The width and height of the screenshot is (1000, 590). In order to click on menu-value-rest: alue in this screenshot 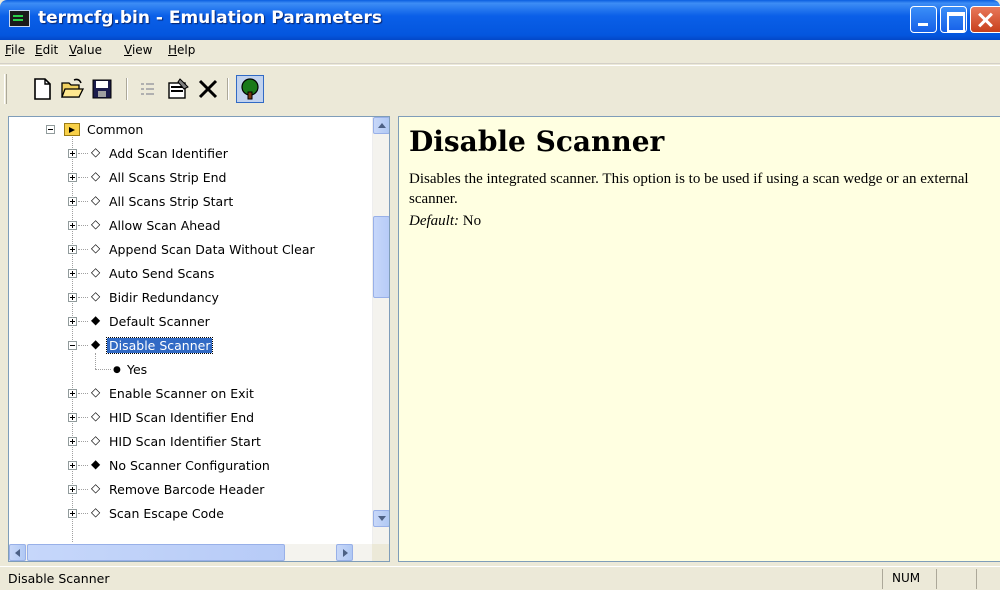, I will do `click(89, 50)`.